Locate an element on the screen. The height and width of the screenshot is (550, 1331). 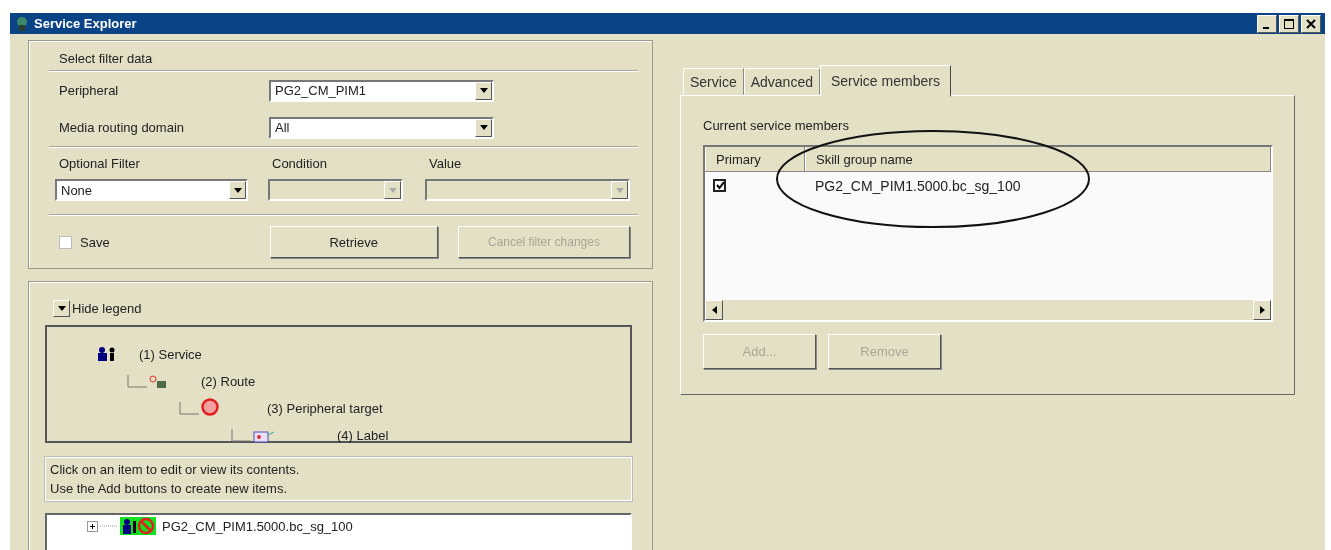
tree-icon is located at coordinates (22, 23).